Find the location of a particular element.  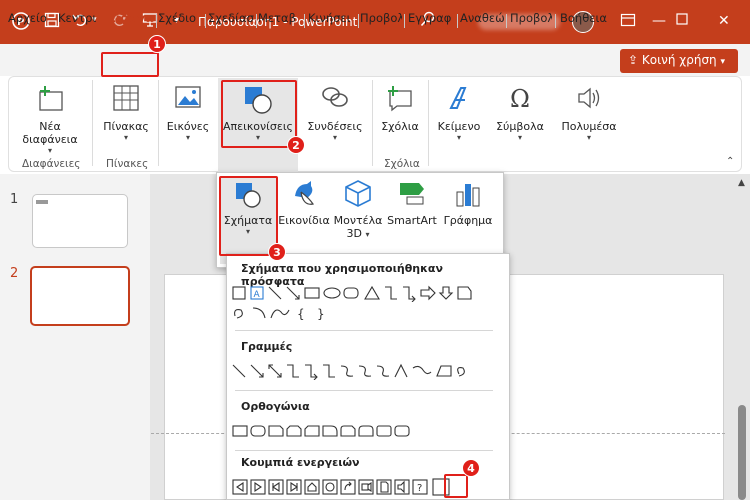

tab-review: Αναθεώ is located at coordinates (482, 18).